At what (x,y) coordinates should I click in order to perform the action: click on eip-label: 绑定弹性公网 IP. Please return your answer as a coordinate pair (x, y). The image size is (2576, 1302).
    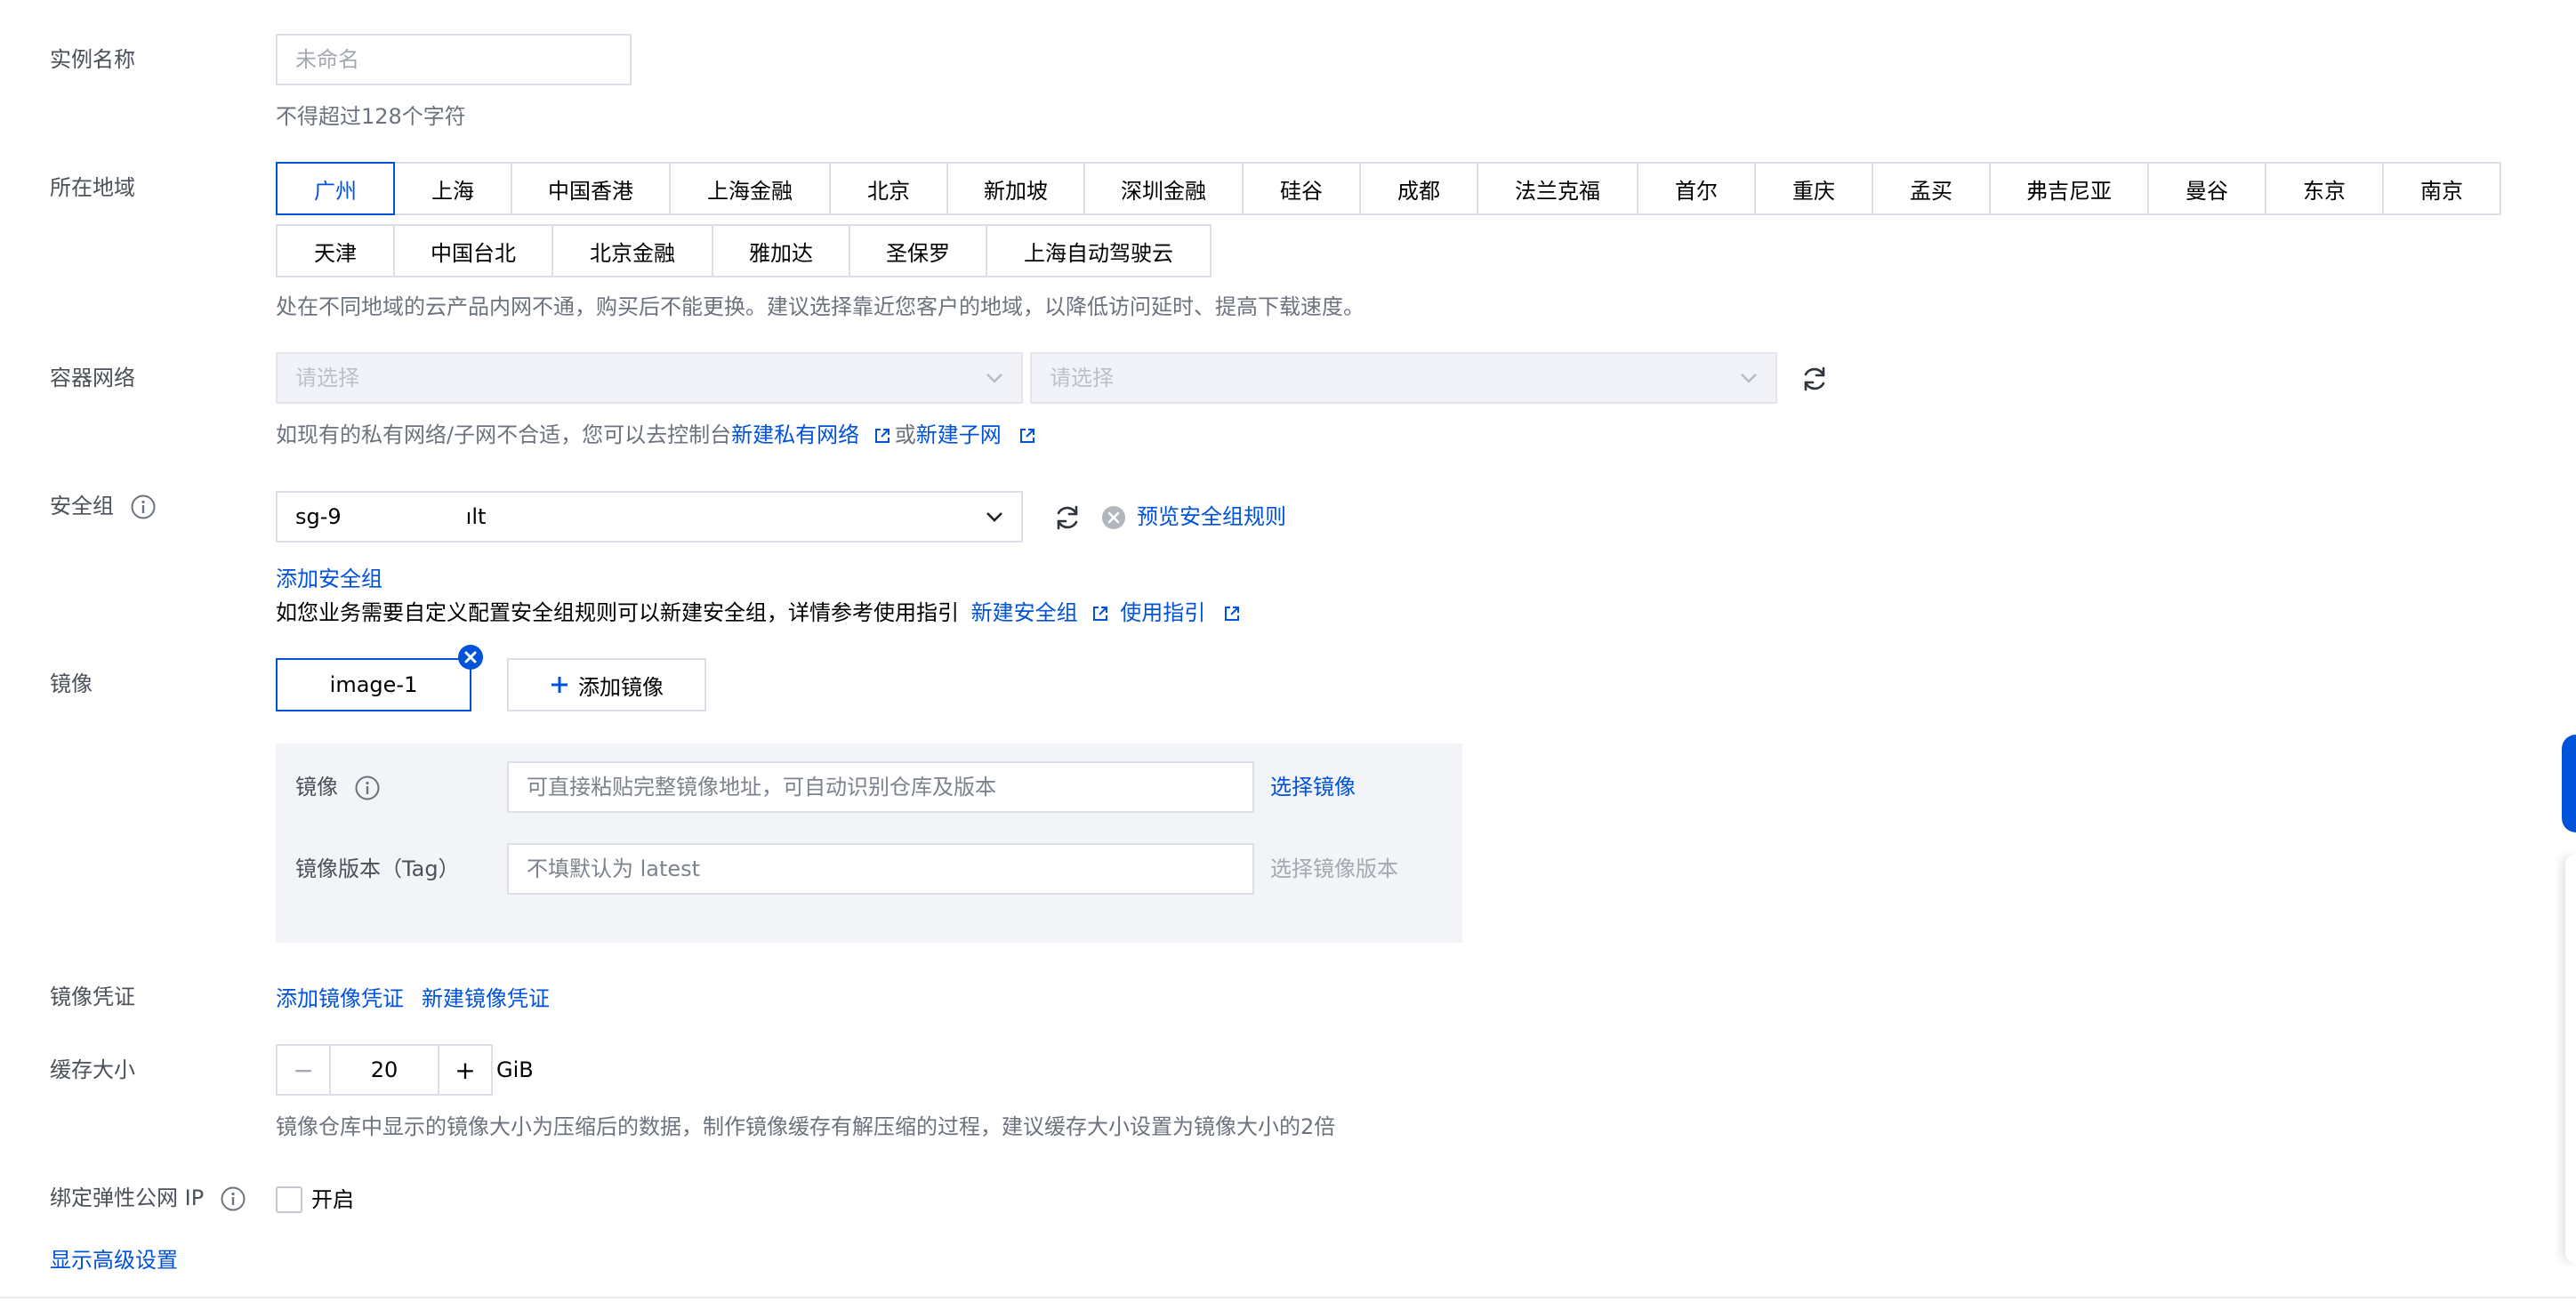
    Looking at the image, I should click on (148, 1198).